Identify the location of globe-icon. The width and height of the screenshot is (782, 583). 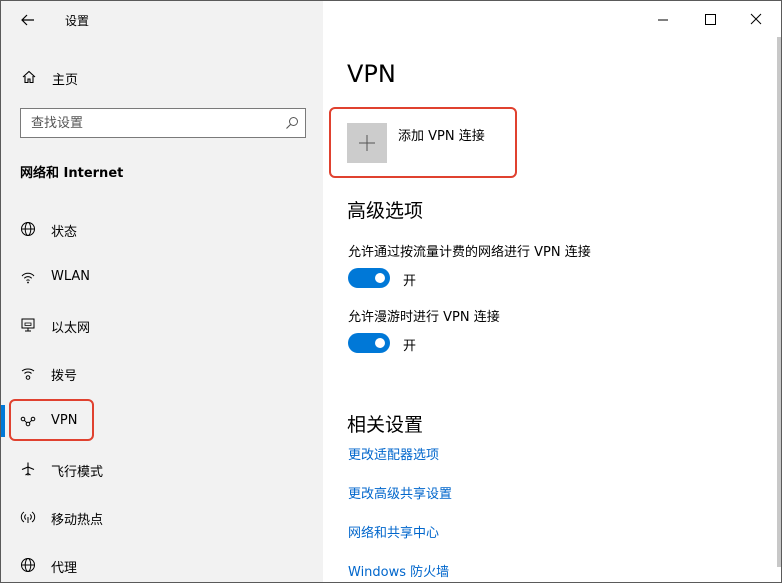
(28, 565).